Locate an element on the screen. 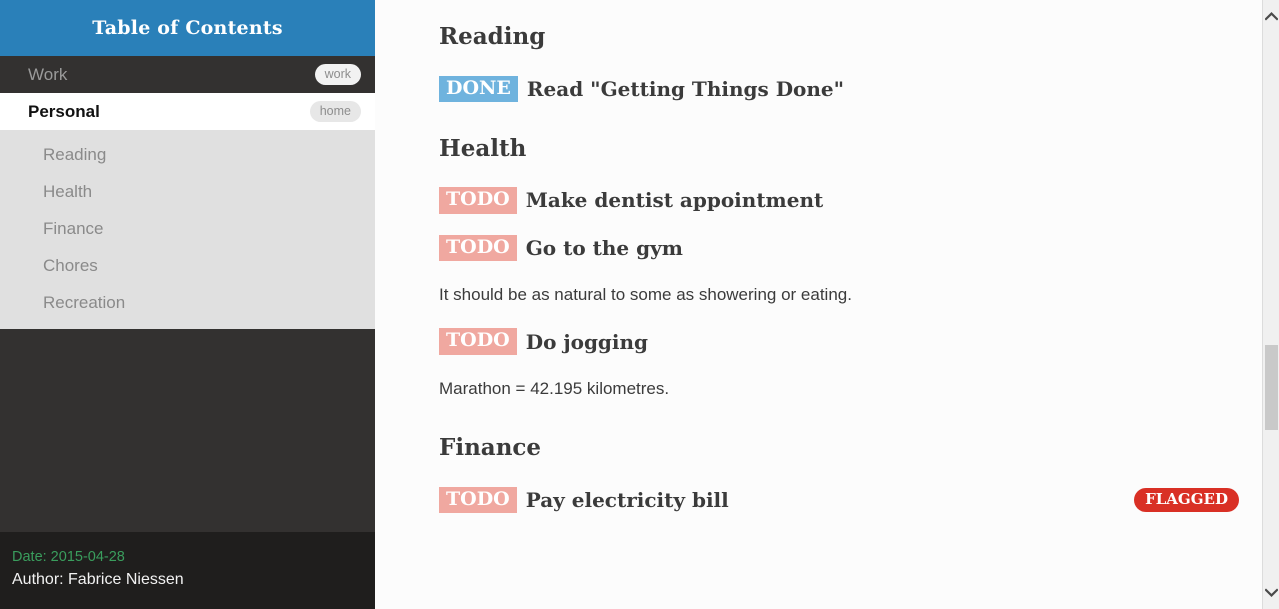 The height and width of the screenshot is (609, 1279). task-item: DONE Read "Getting Things Done" is located at coordinates (839, 88).